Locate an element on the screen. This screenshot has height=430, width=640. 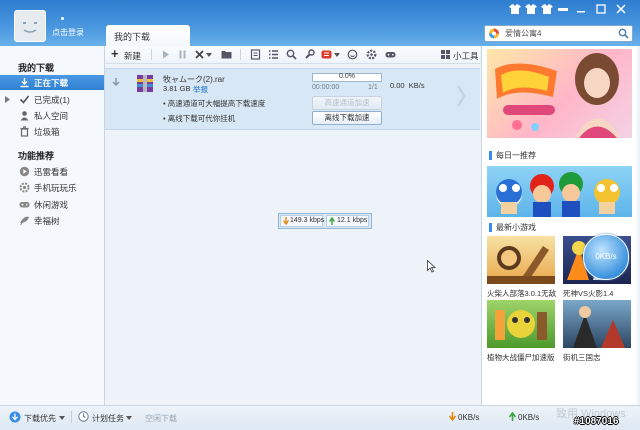
menu-icon is located at coordinates (563, 9).